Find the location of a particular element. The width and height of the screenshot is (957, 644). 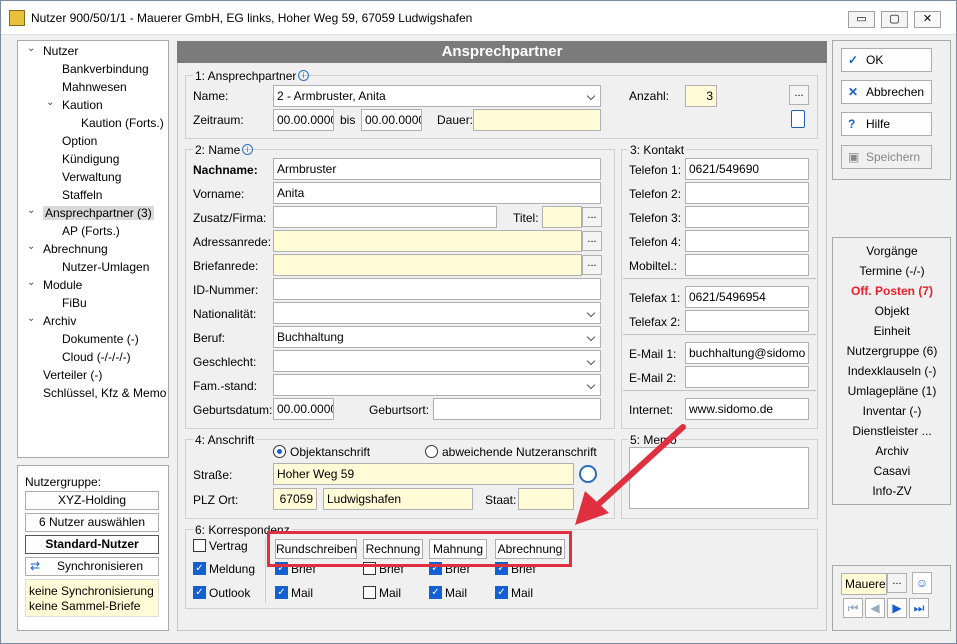

tree-item-4: Kaution (Forts.) is located at coordinates (122, 123).